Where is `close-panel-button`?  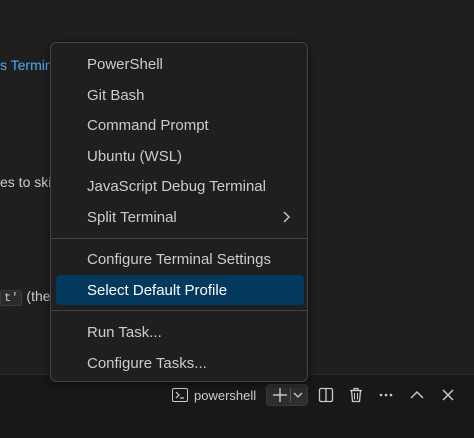 close-panel-button is located at coordinates (448, 395).